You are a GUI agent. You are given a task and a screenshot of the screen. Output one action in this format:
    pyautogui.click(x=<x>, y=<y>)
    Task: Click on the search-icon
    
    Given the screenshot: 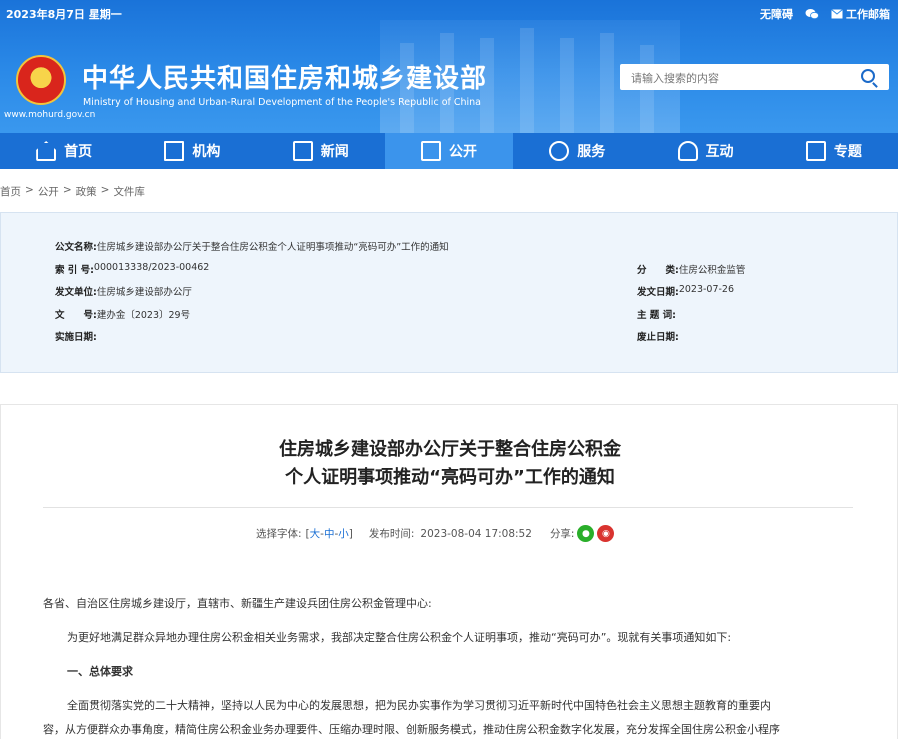 What is the action you would take?
    pyautogui.click(x=868, y=76)
    